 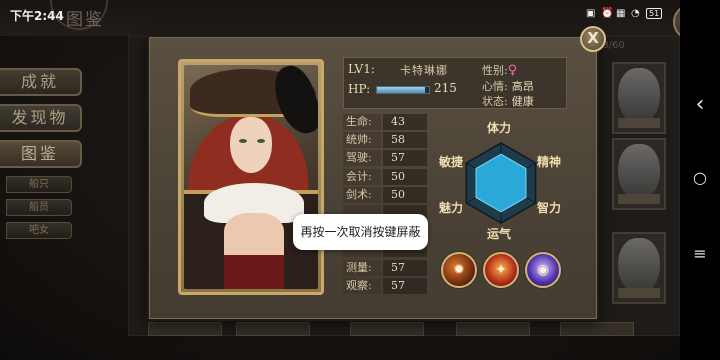 I want to click on status-time: 下午2:44, so click(x=37, y=16).